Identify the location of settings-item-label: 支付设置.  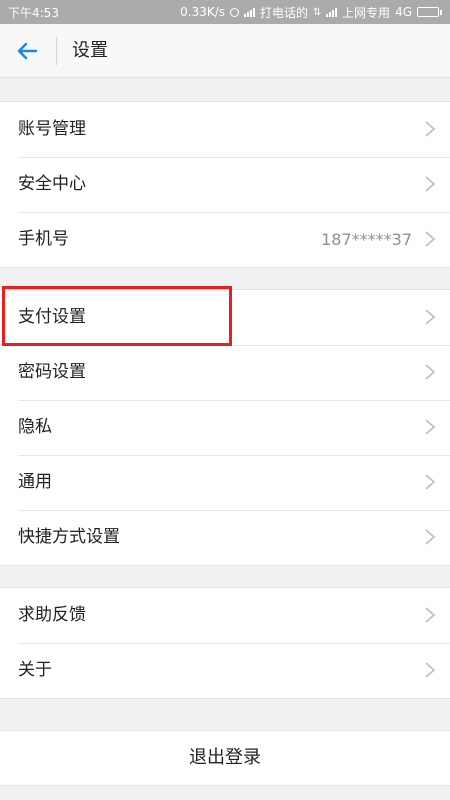
(52, 317).